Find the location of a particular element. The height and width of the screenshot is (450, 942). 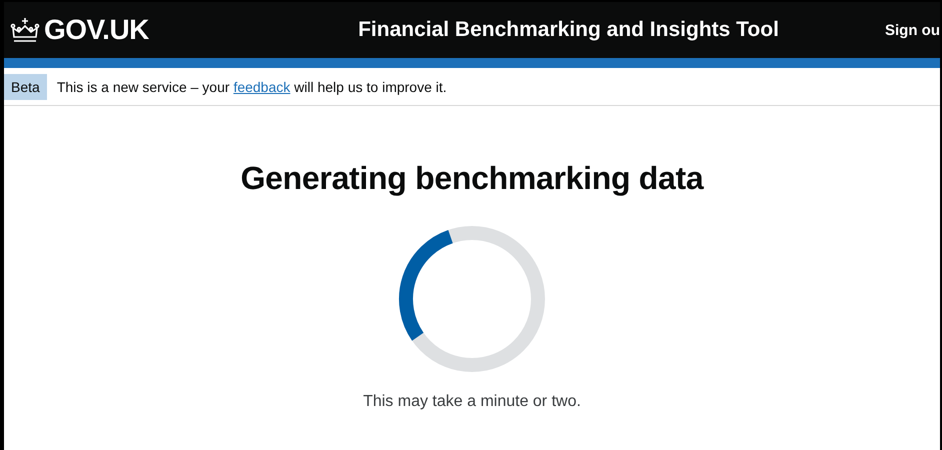

page-heading: Generating benchmarking data is located at coordinates (472, 178).